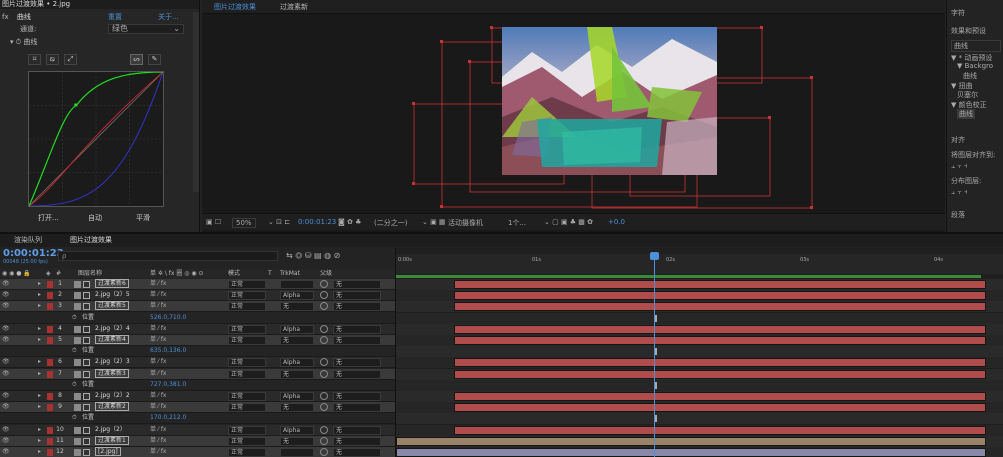 This screenshot has height=457, width=1003. I want to click on layer-row: 👁 ▸ 9 过渡素新2 单 ⁄ fx 正常 无 无, so click(197, 408).